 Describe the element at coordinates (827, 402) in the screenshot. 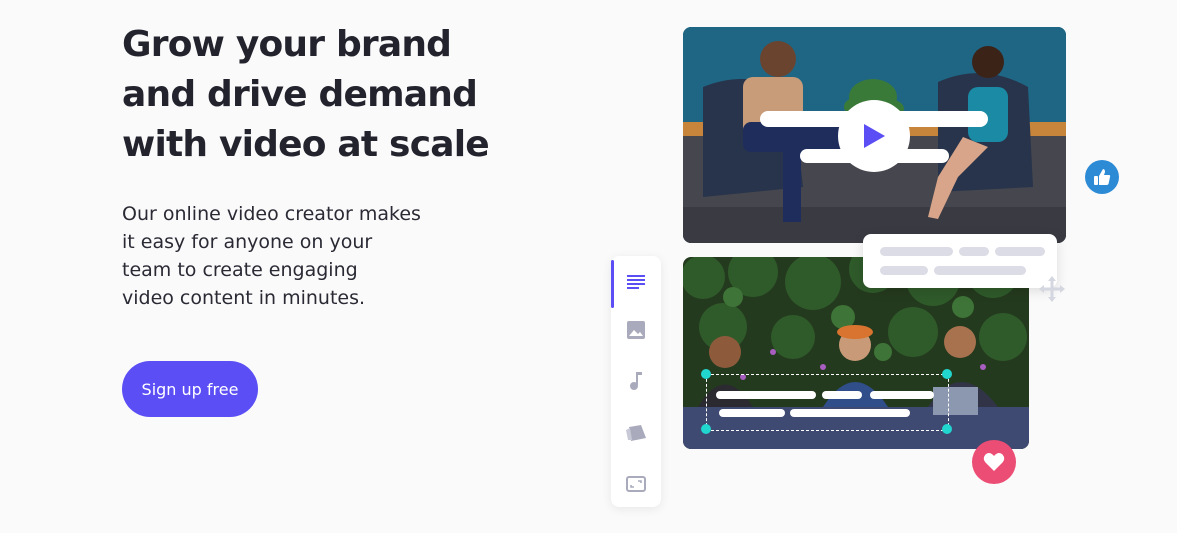

I see `text-selection-box` at that location.